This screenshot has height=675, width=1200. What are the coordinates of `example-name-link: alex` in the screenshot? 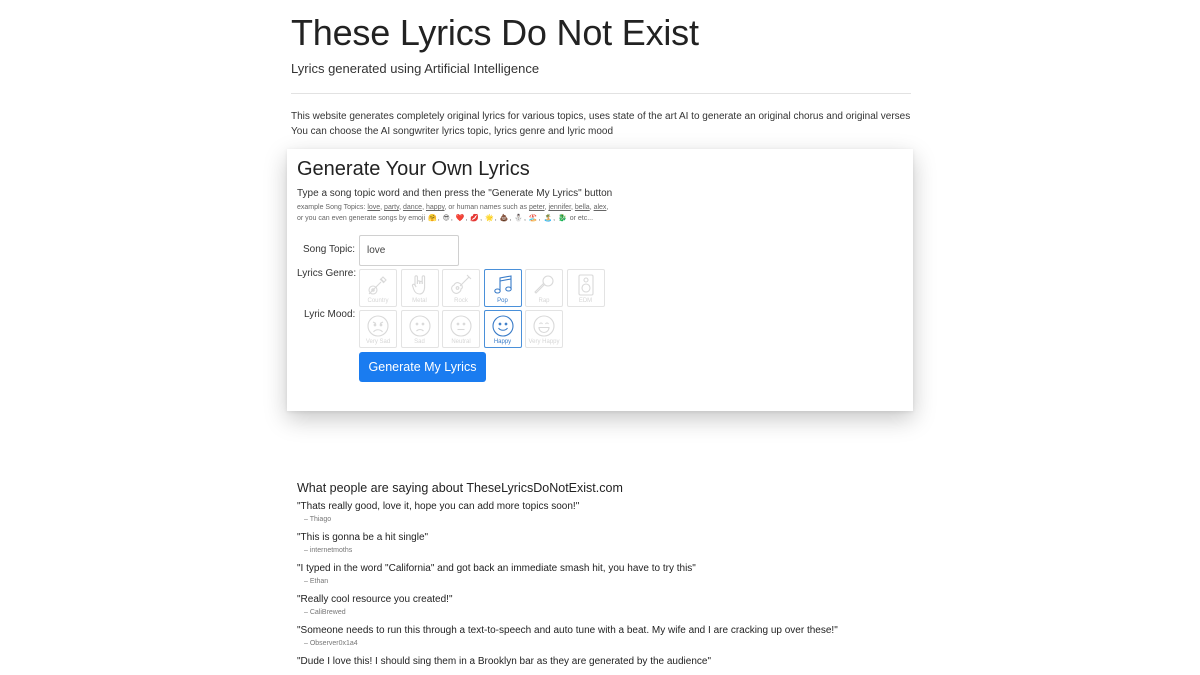 It's located at (600, 207).